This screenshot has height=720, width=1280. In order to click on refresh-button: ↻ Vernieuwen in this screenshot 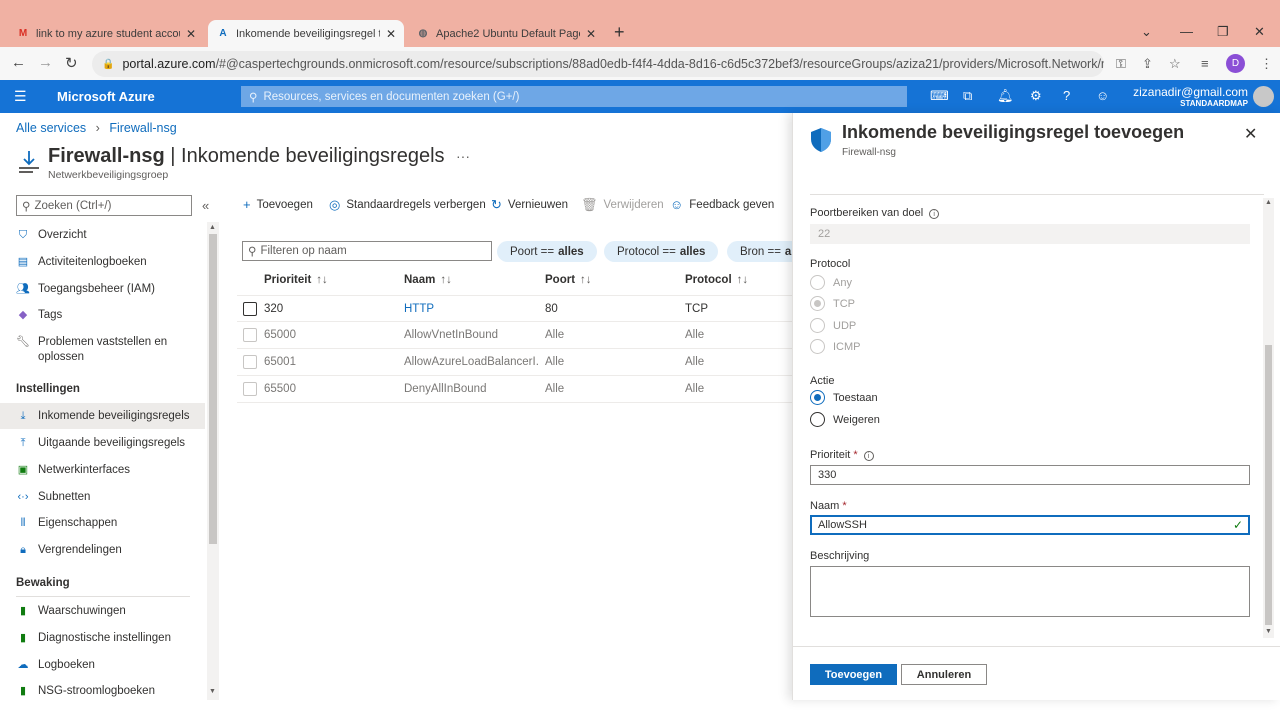, I will do `click(529, 205)`.